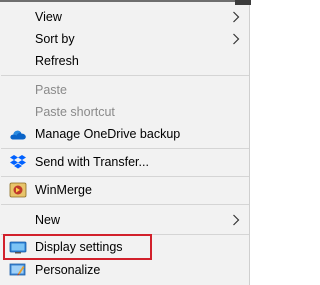 This screenshot has height=285, width=320. What do you see at coordinates (17, 269) in the screenshot?
I see `personalize-icon` at bounding box center [17, 269].